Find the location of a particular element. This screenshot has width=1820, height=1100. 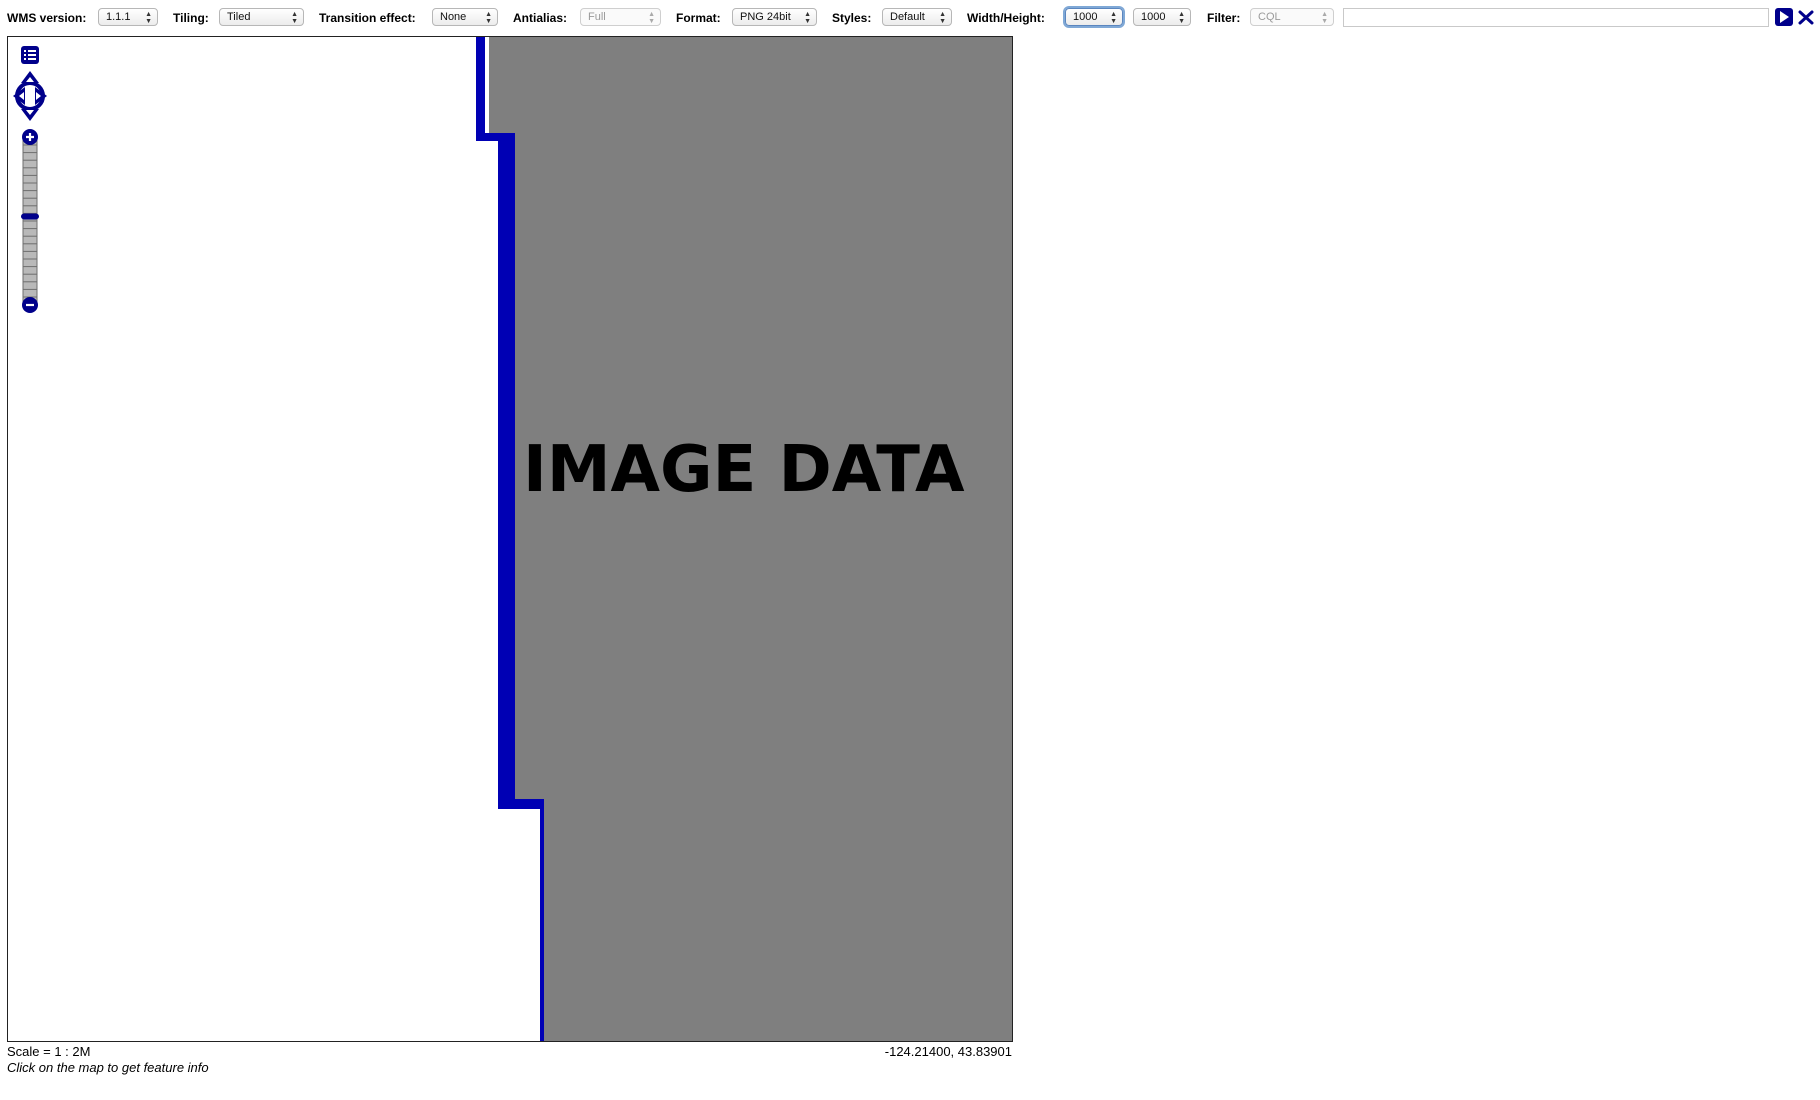

antialias-select: Full ▲ ▼ is located at coordinates (620, 17).